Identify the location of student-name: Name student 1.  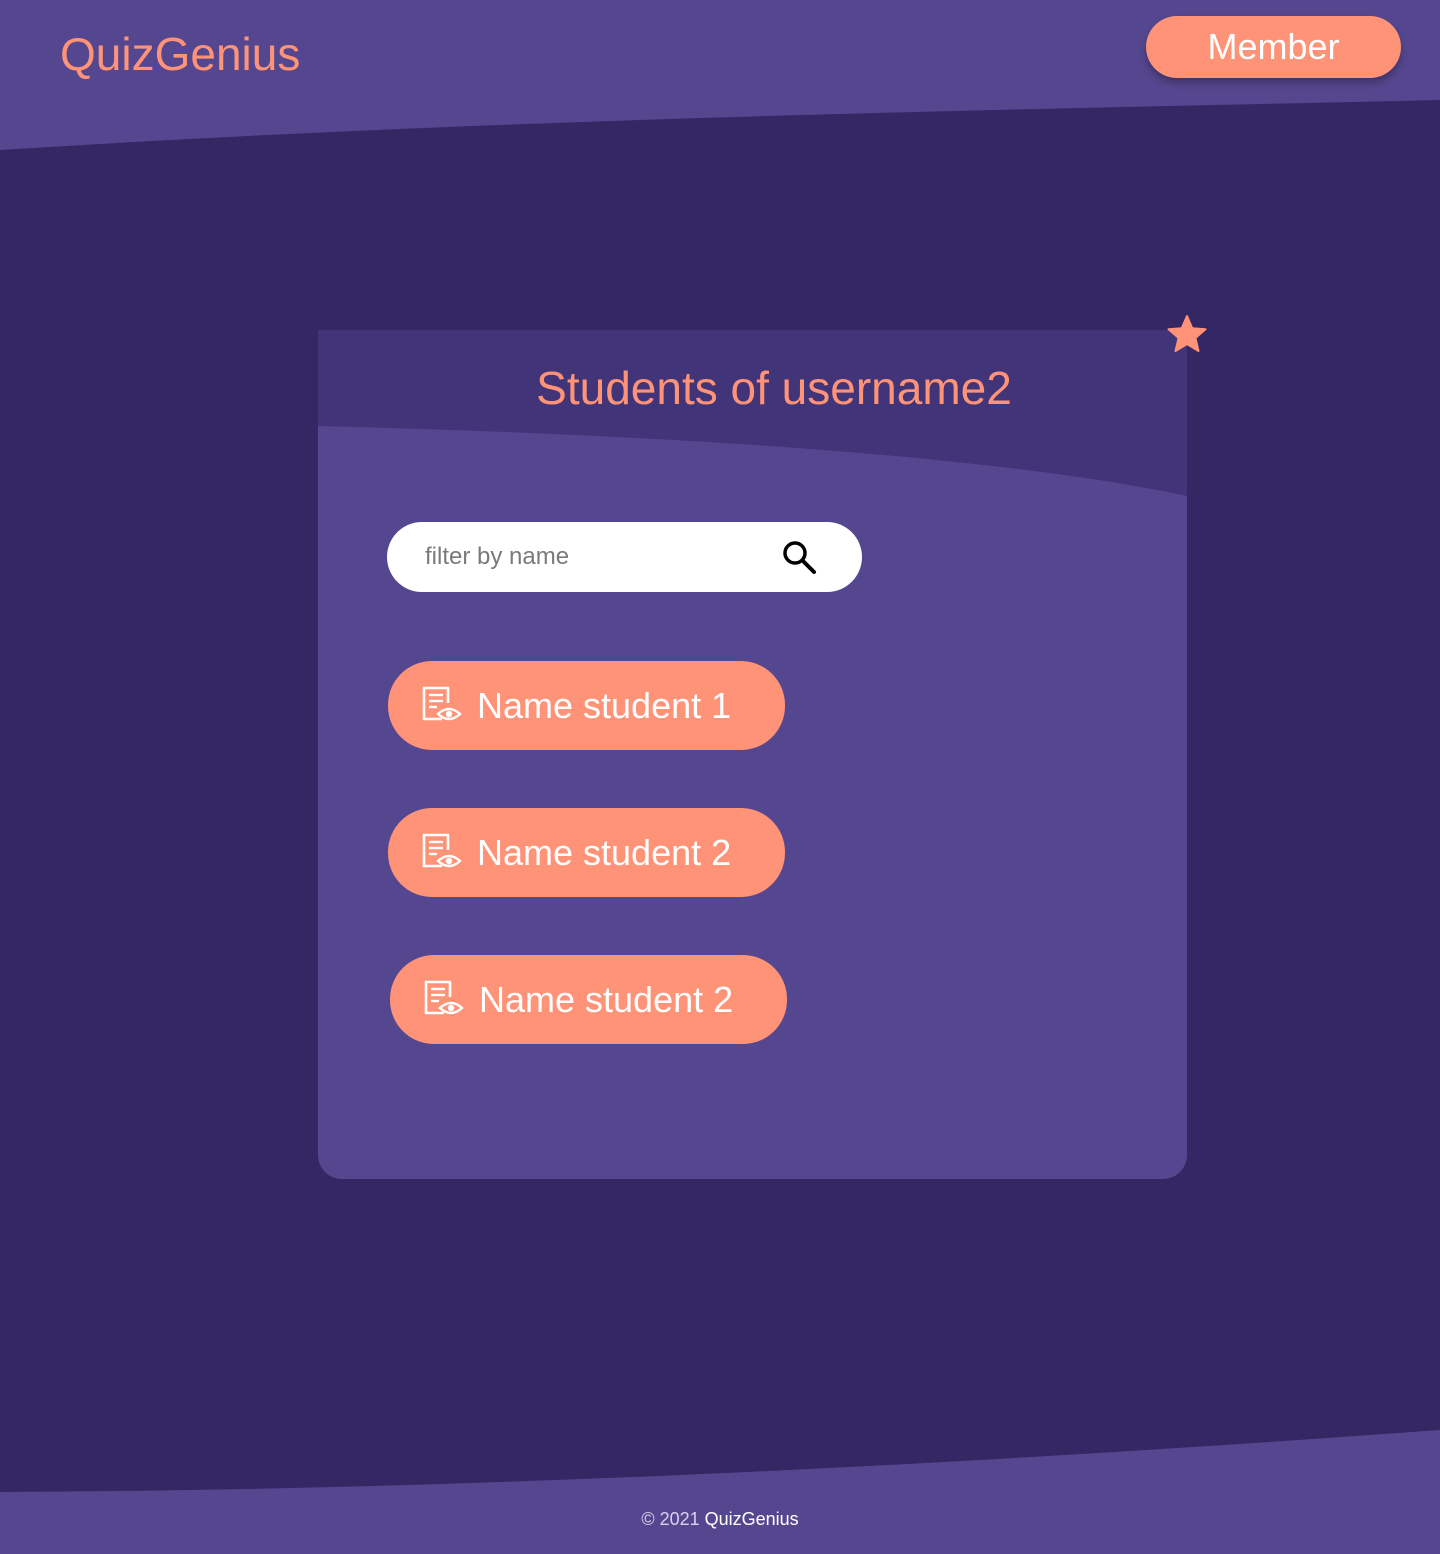
(604, 705).